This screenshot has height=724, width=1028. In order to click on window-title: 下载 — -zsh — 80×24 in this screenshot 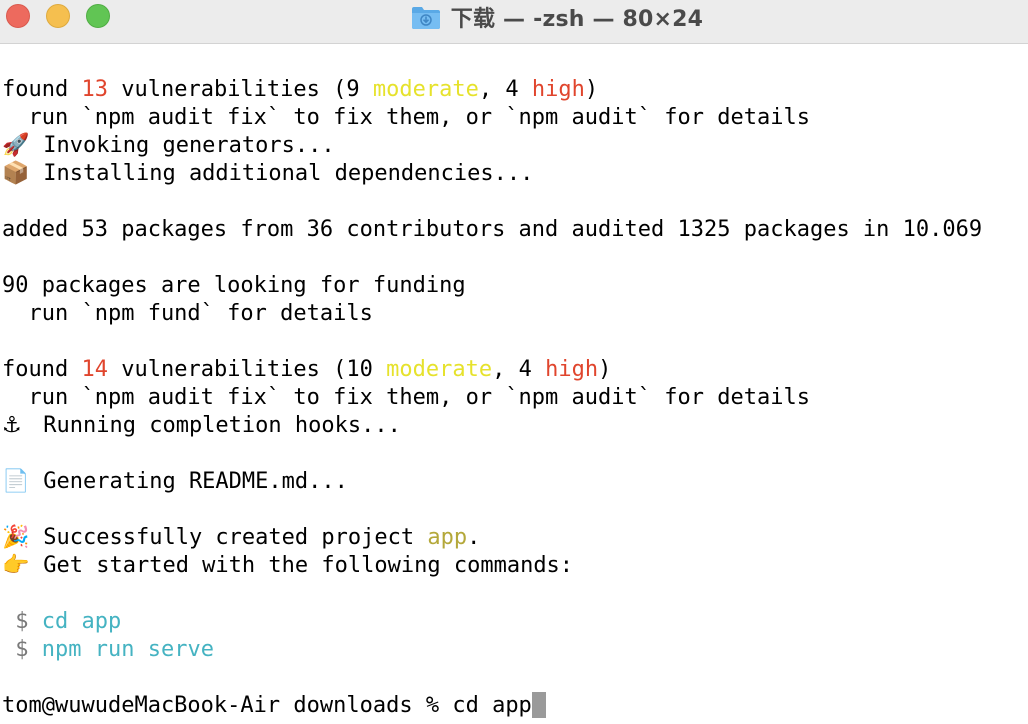, I will do `click(577, 19)`.